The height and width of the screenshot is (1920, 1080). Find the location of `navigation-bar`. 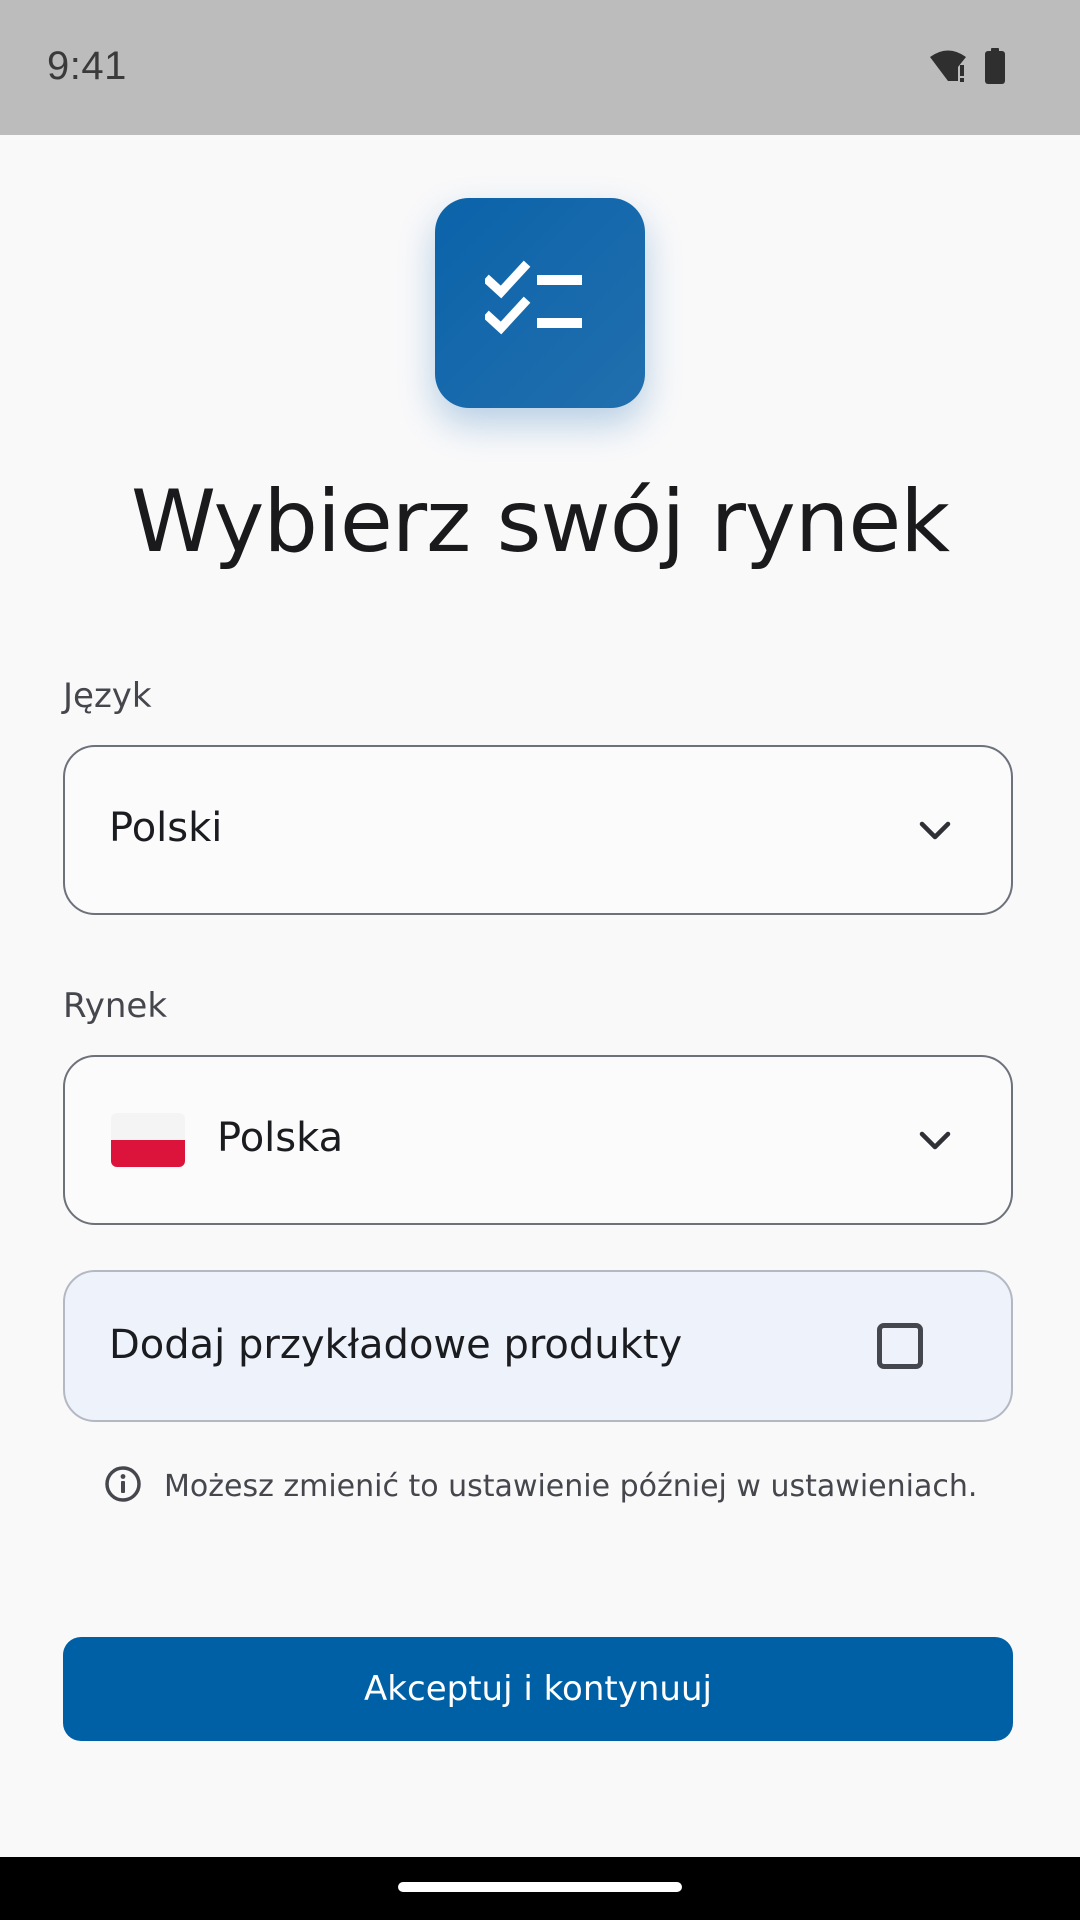

navigation-bar is located at coordinates (540, 1888).